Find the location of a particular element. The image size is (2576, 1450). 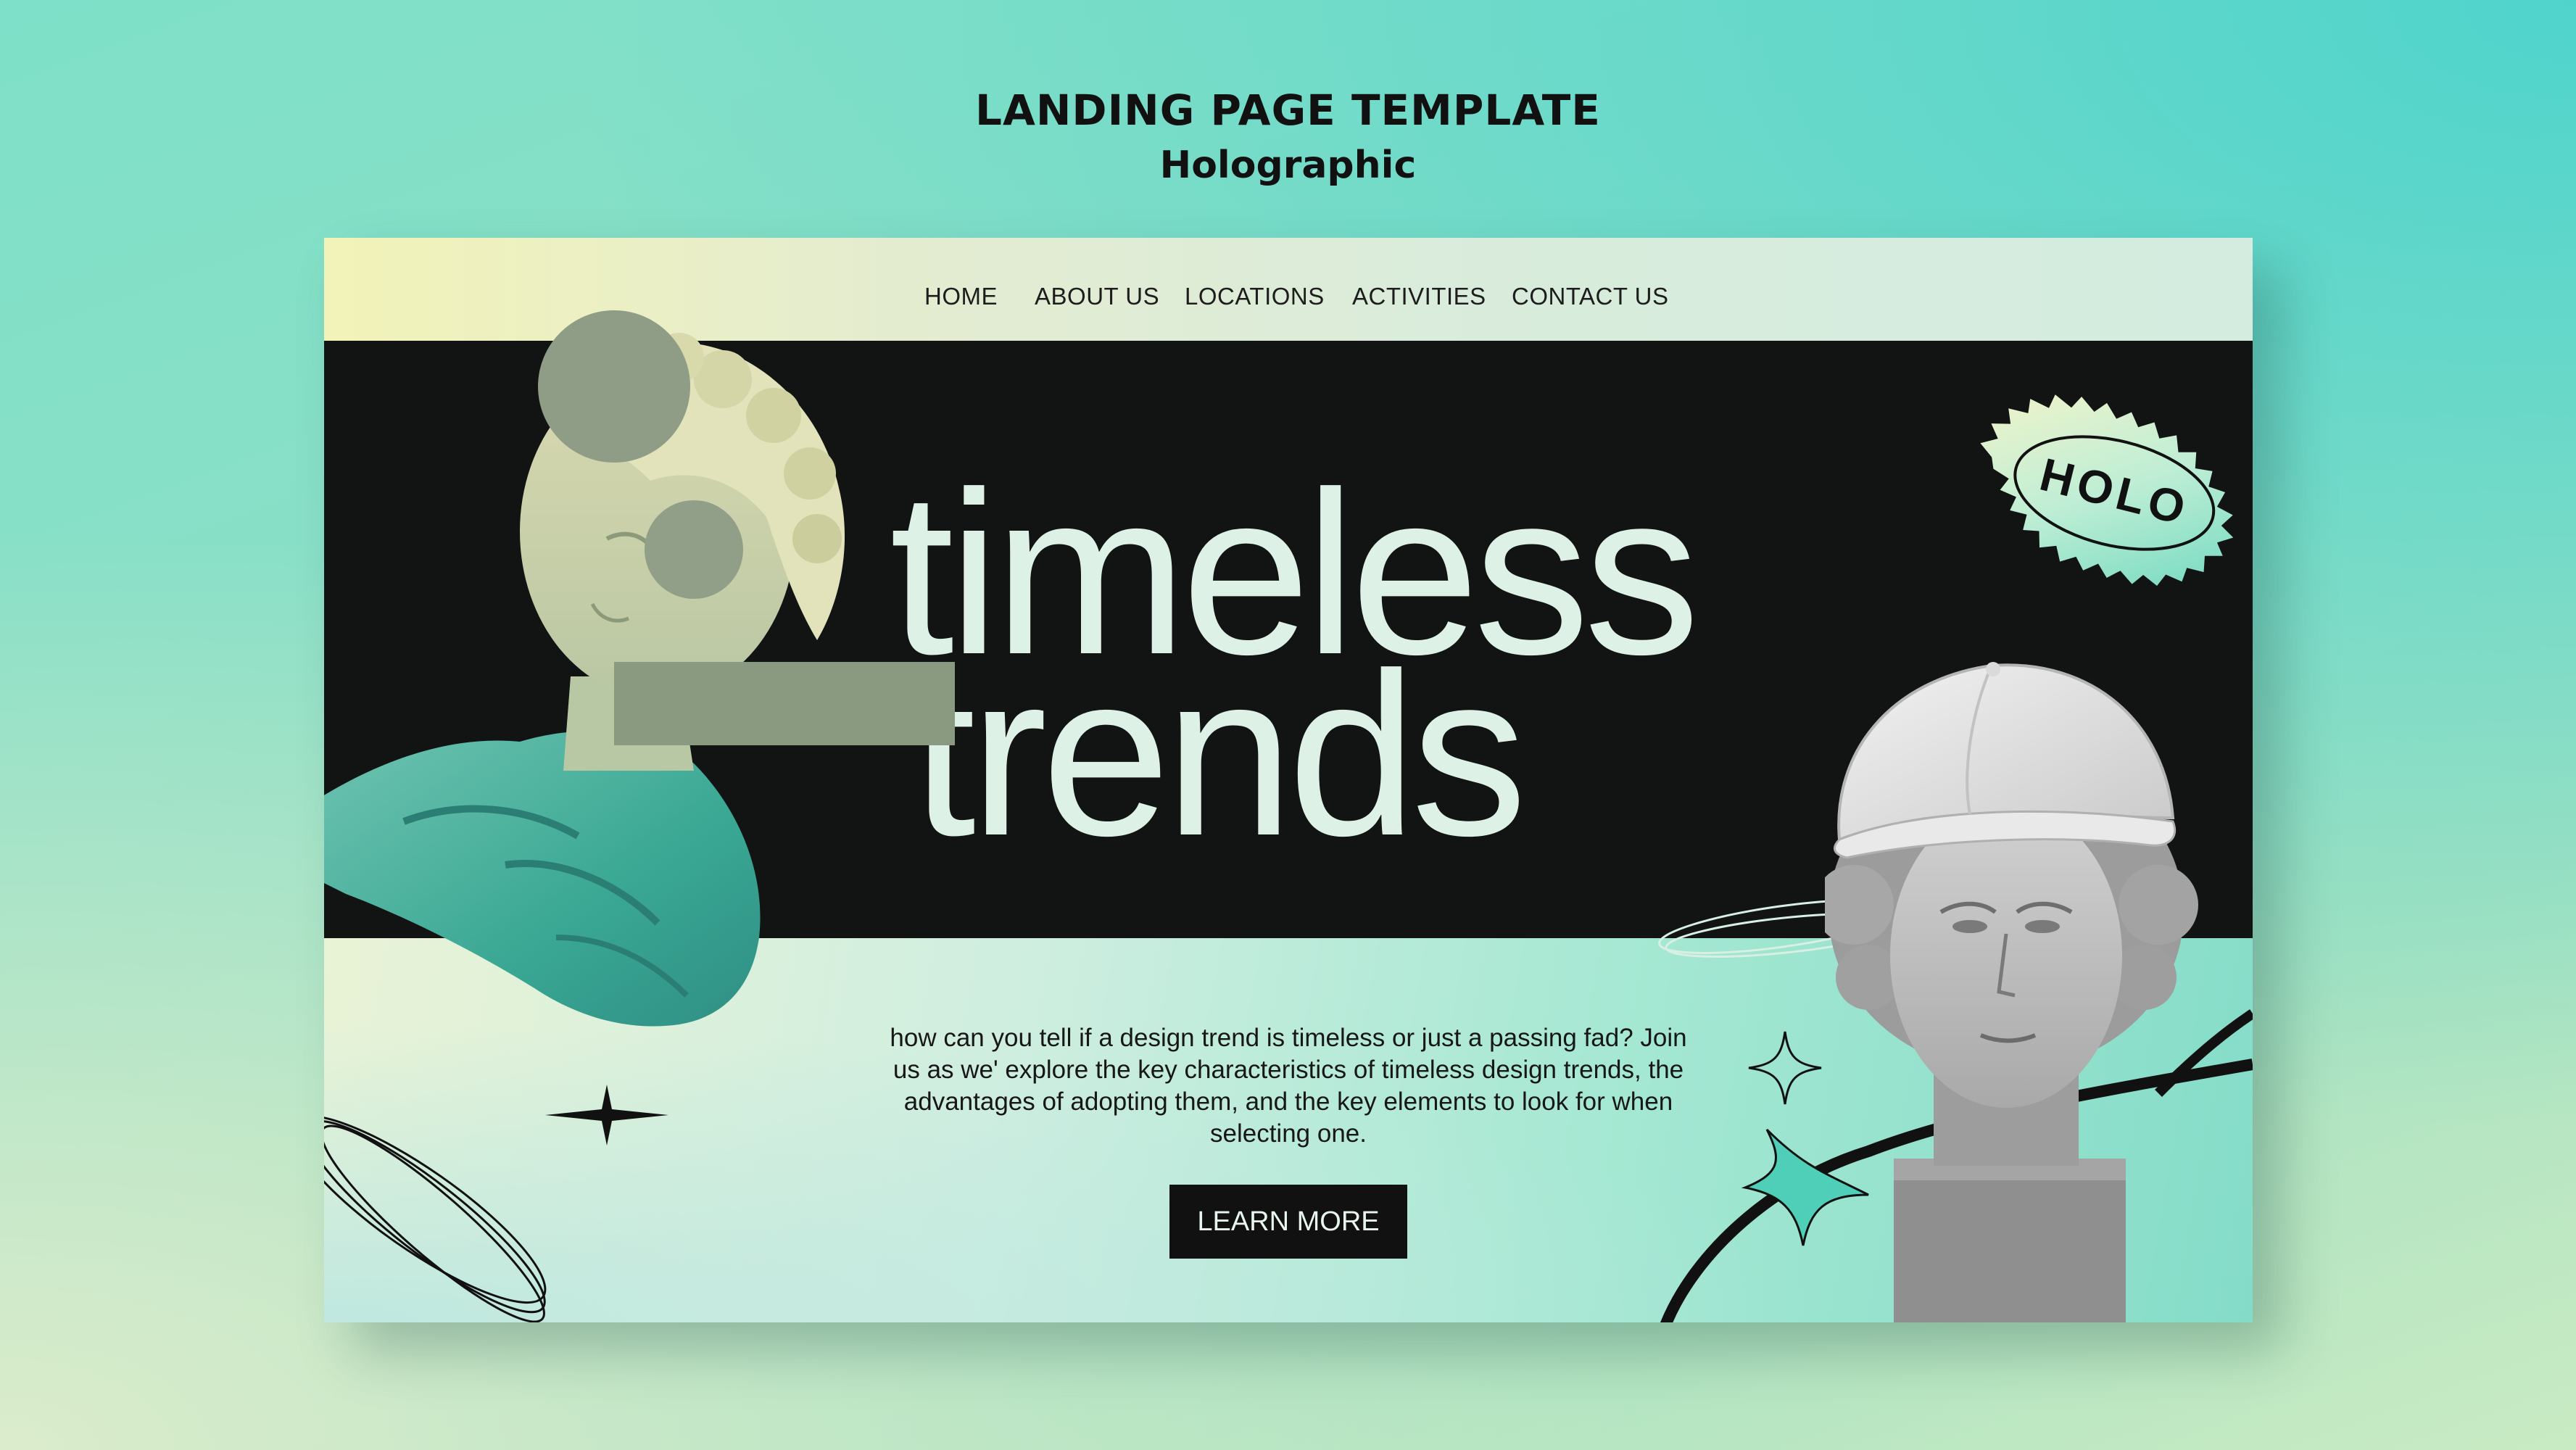

nav-item-about-us: ABOUT US is located at coordinates (1097, 296).